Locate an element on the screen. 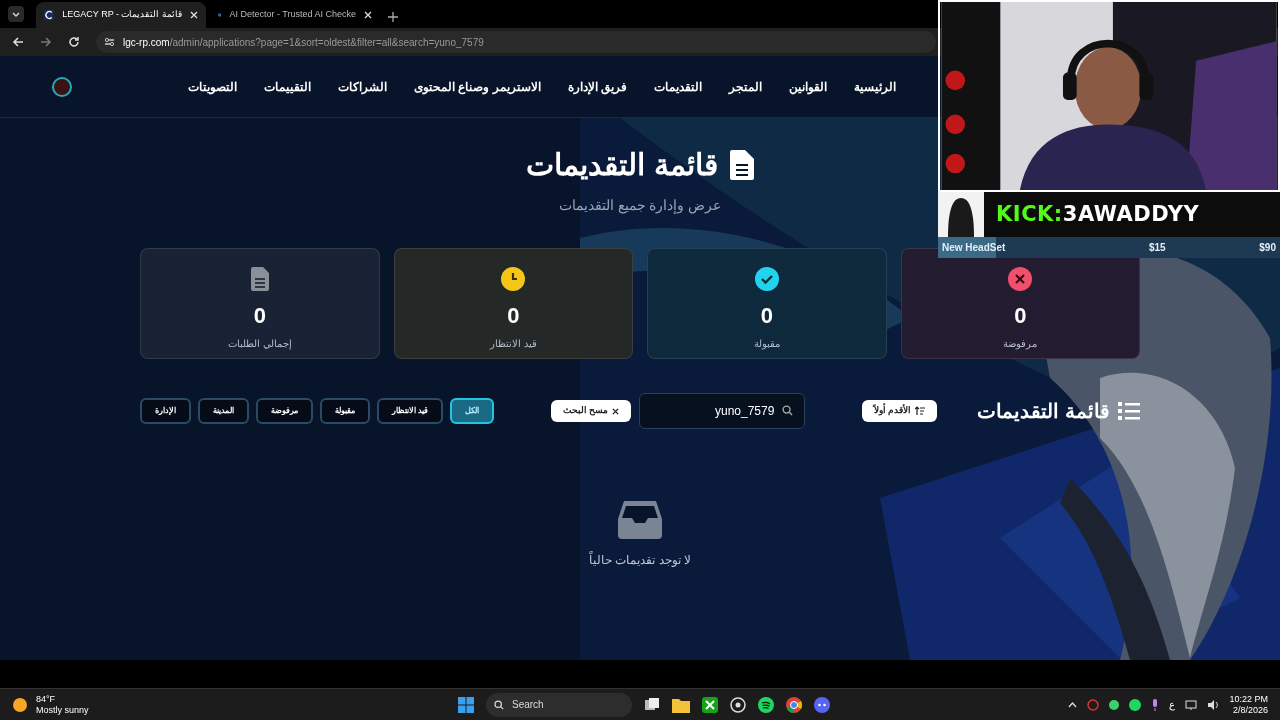 The height and width of the screenshot is (720, 1280). address-bar: lgc-rp.com/admin/applications?page=1&sort=oldest&filter=all&search=yuno_7579 is located at coordinates (516, 42).